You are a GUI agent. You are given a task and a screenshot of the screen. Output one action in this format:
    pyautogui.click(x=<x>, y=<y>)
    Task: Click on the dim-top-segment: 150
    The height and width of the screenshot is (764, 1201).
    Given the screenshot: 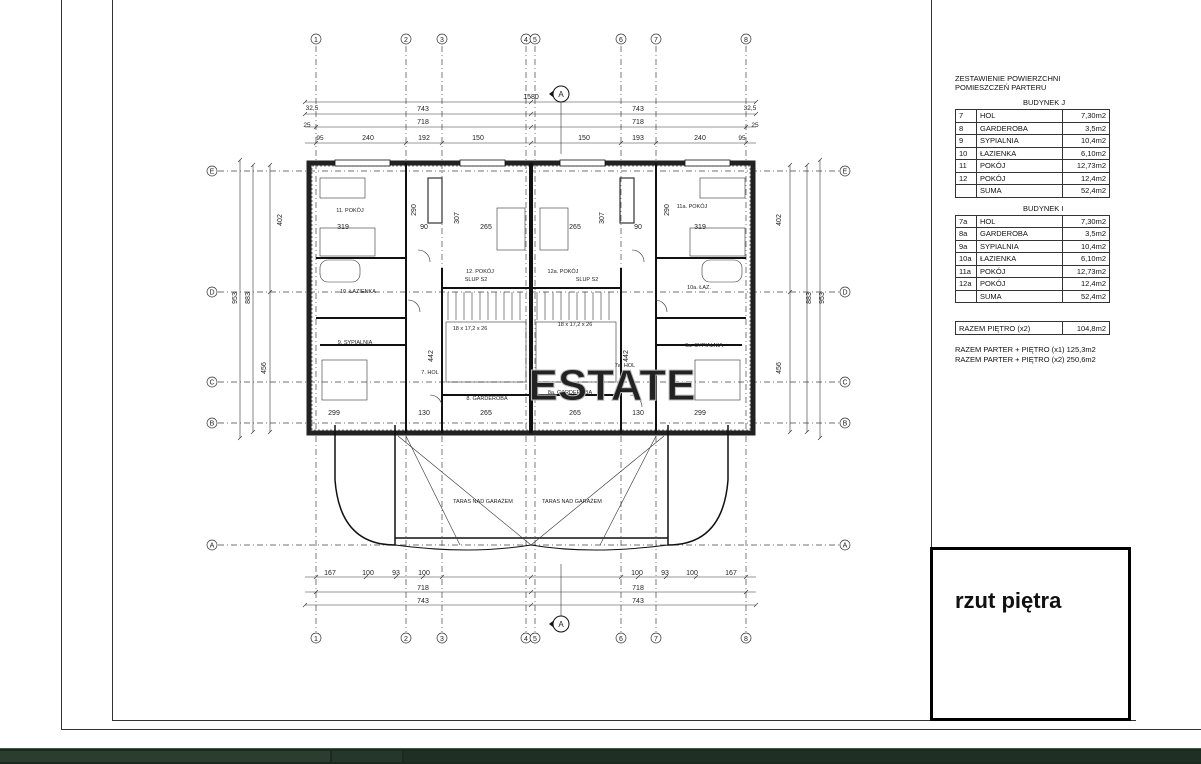 What is the action you would take?
    pyautogui.click(x=478, y=138)
    